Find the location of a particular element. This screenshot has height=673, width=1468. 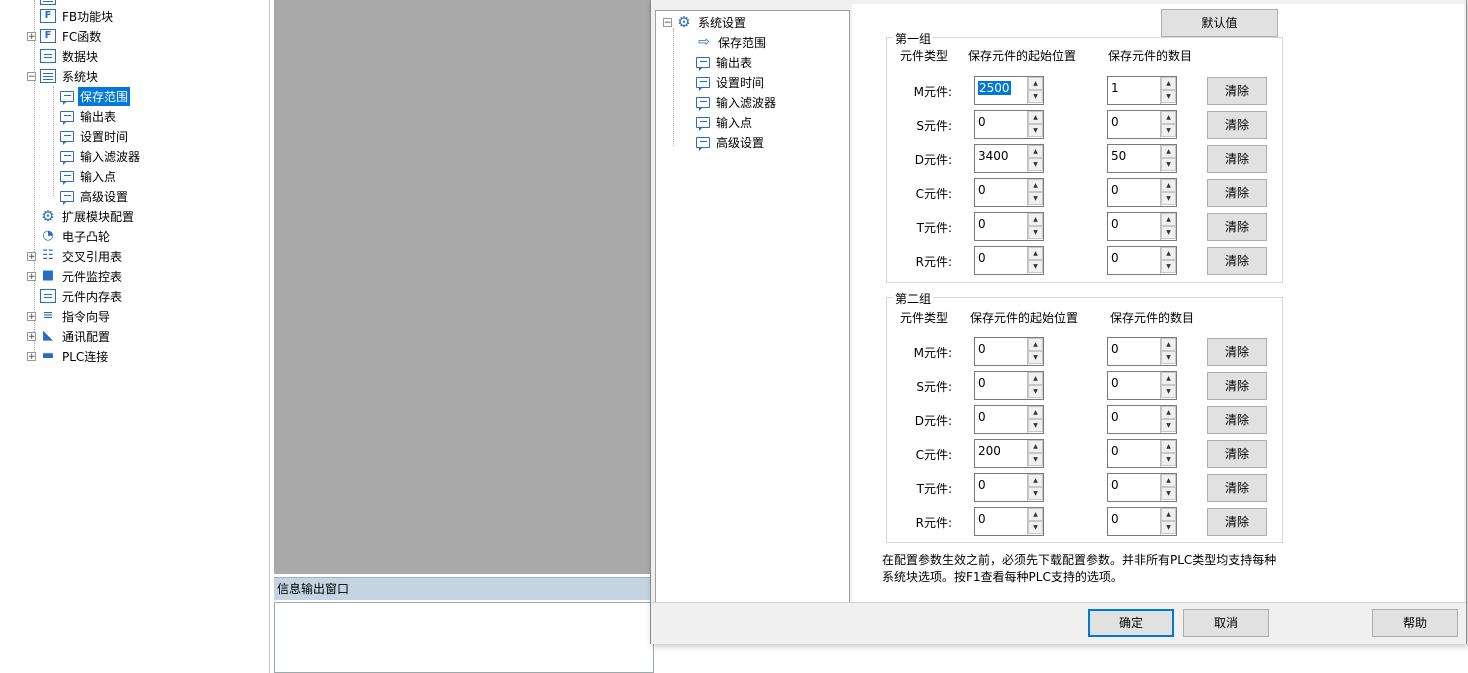

spinbox-value: 50 is located at coordinates (1118, 156).